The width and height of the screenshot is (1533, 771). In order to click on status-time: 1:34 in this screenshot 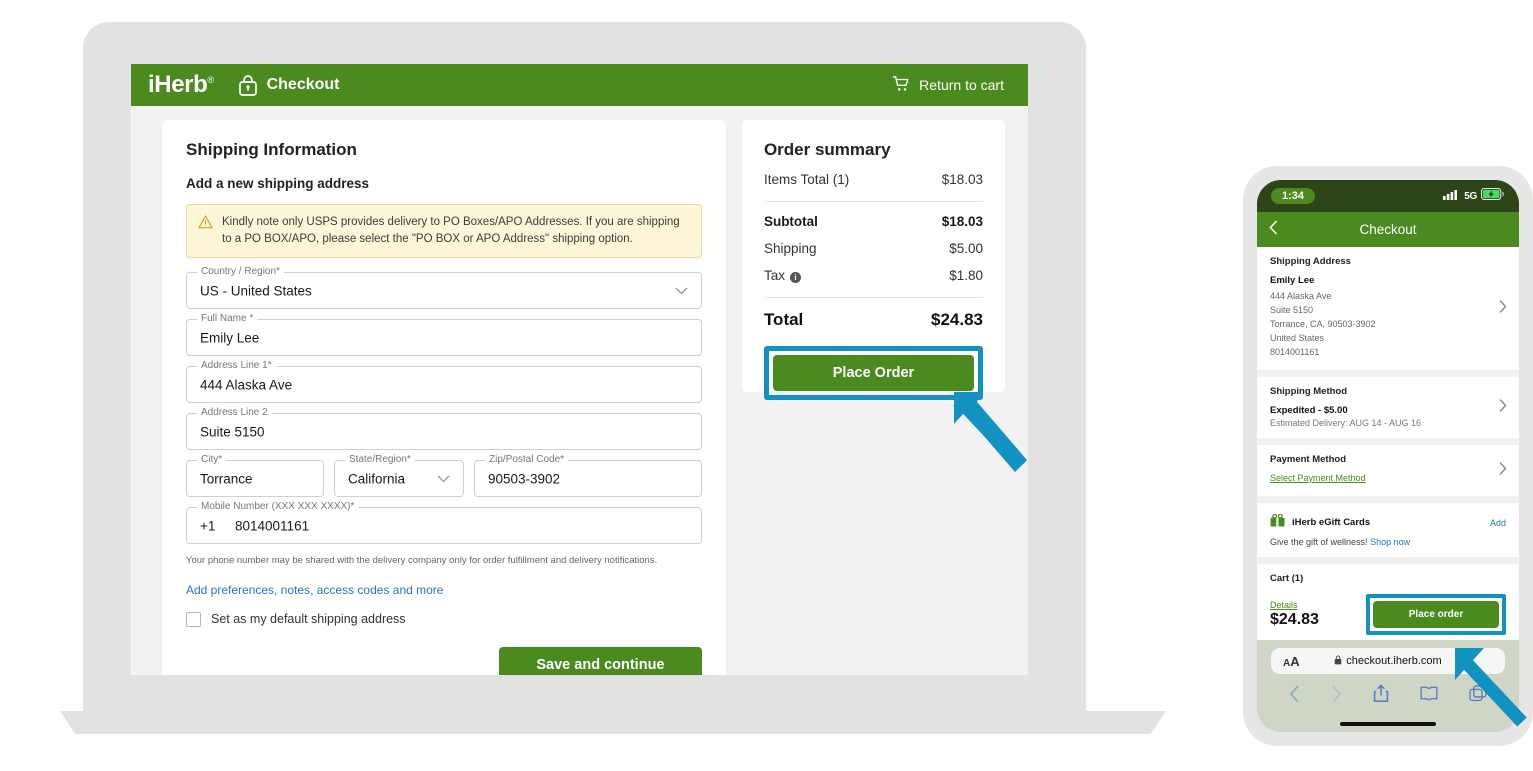, I will do `click(1293, 196)`.